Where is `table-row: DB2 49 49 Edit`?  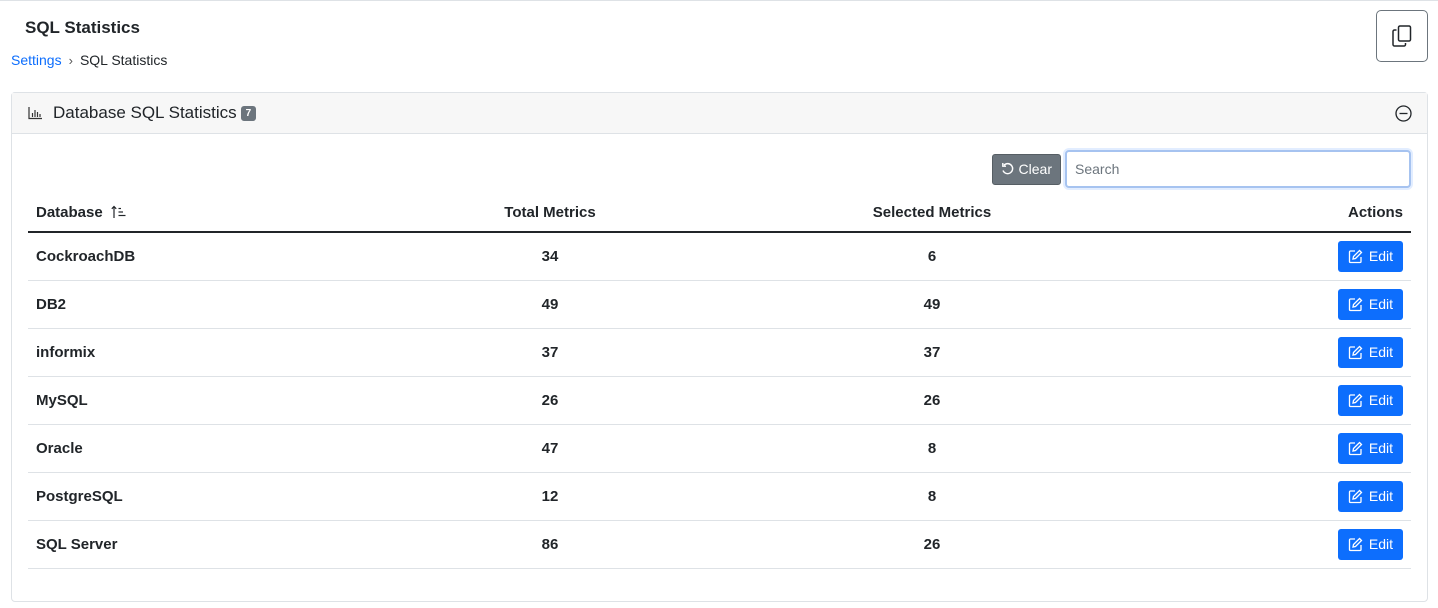 table-row: DB2 49 49 Edit is located at coordinates (719, 304).